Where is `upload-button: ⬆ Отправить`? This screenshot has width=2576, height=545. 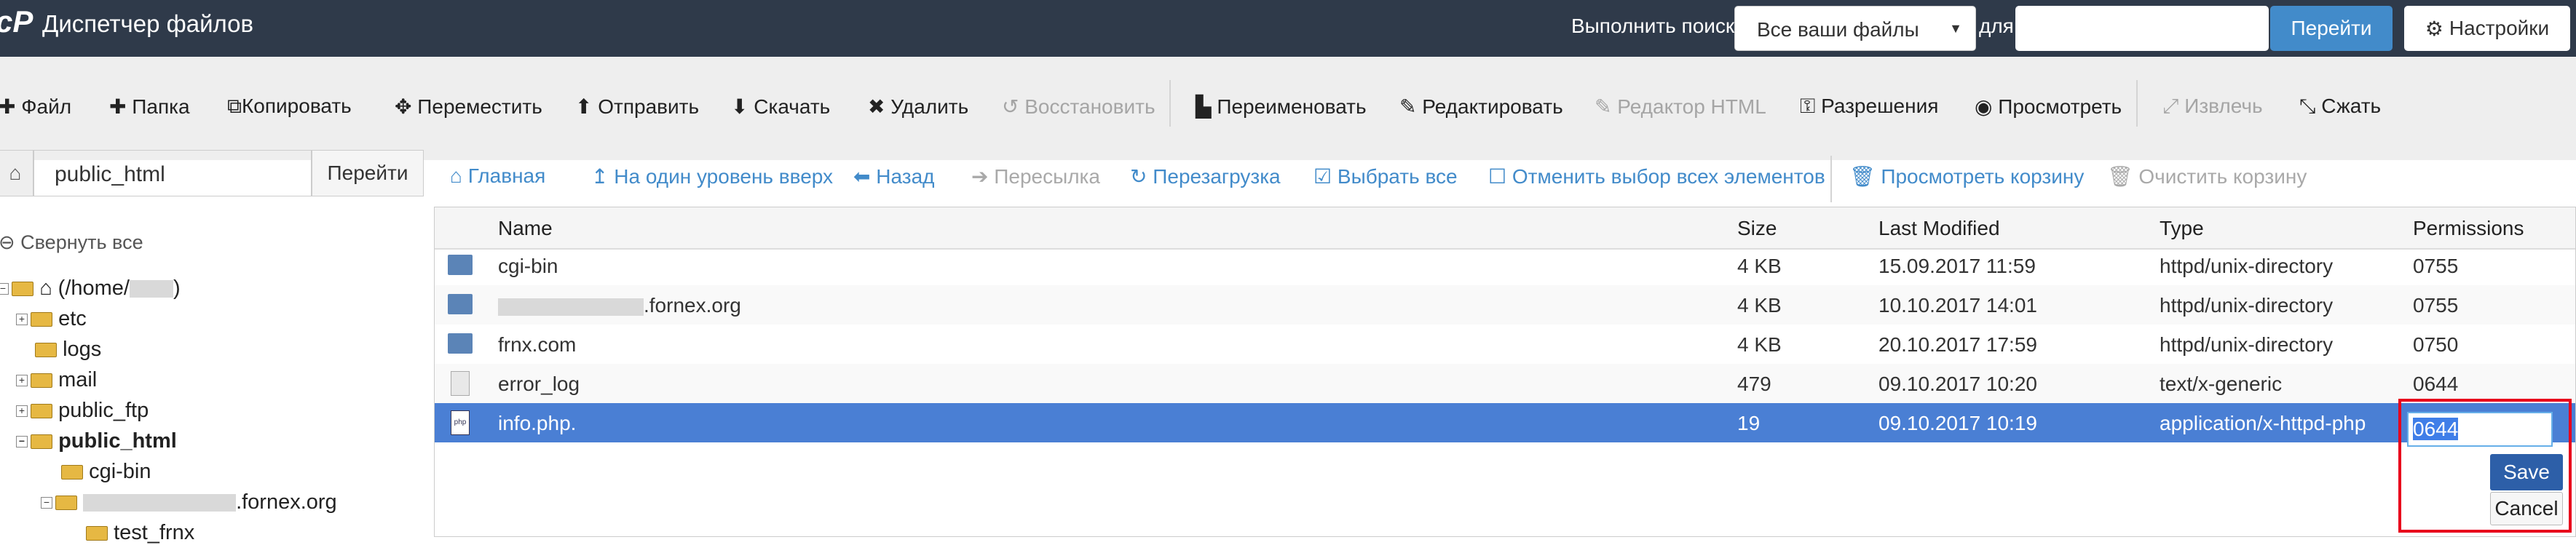 upload-button: ⬆ Отправить is located at coordinates (637, 107).